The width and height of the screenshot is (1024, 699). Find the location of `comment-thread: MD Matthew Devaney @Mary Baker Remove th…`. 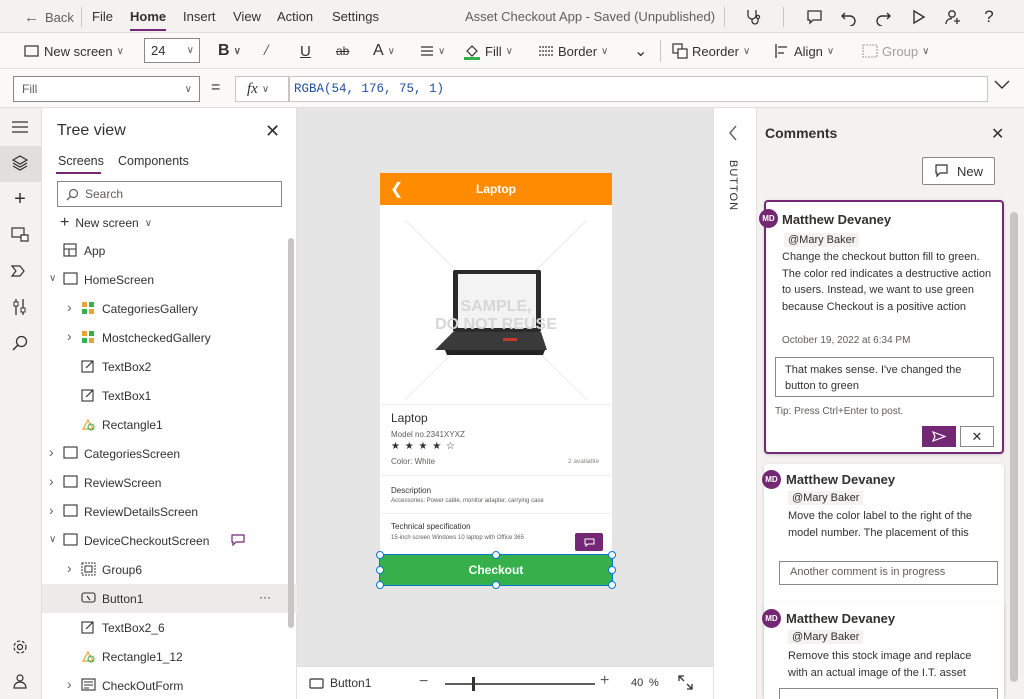

comment-thread: MD Matthew Devaney @Mary Baker Remove th… is located at coordinates (883, 650).